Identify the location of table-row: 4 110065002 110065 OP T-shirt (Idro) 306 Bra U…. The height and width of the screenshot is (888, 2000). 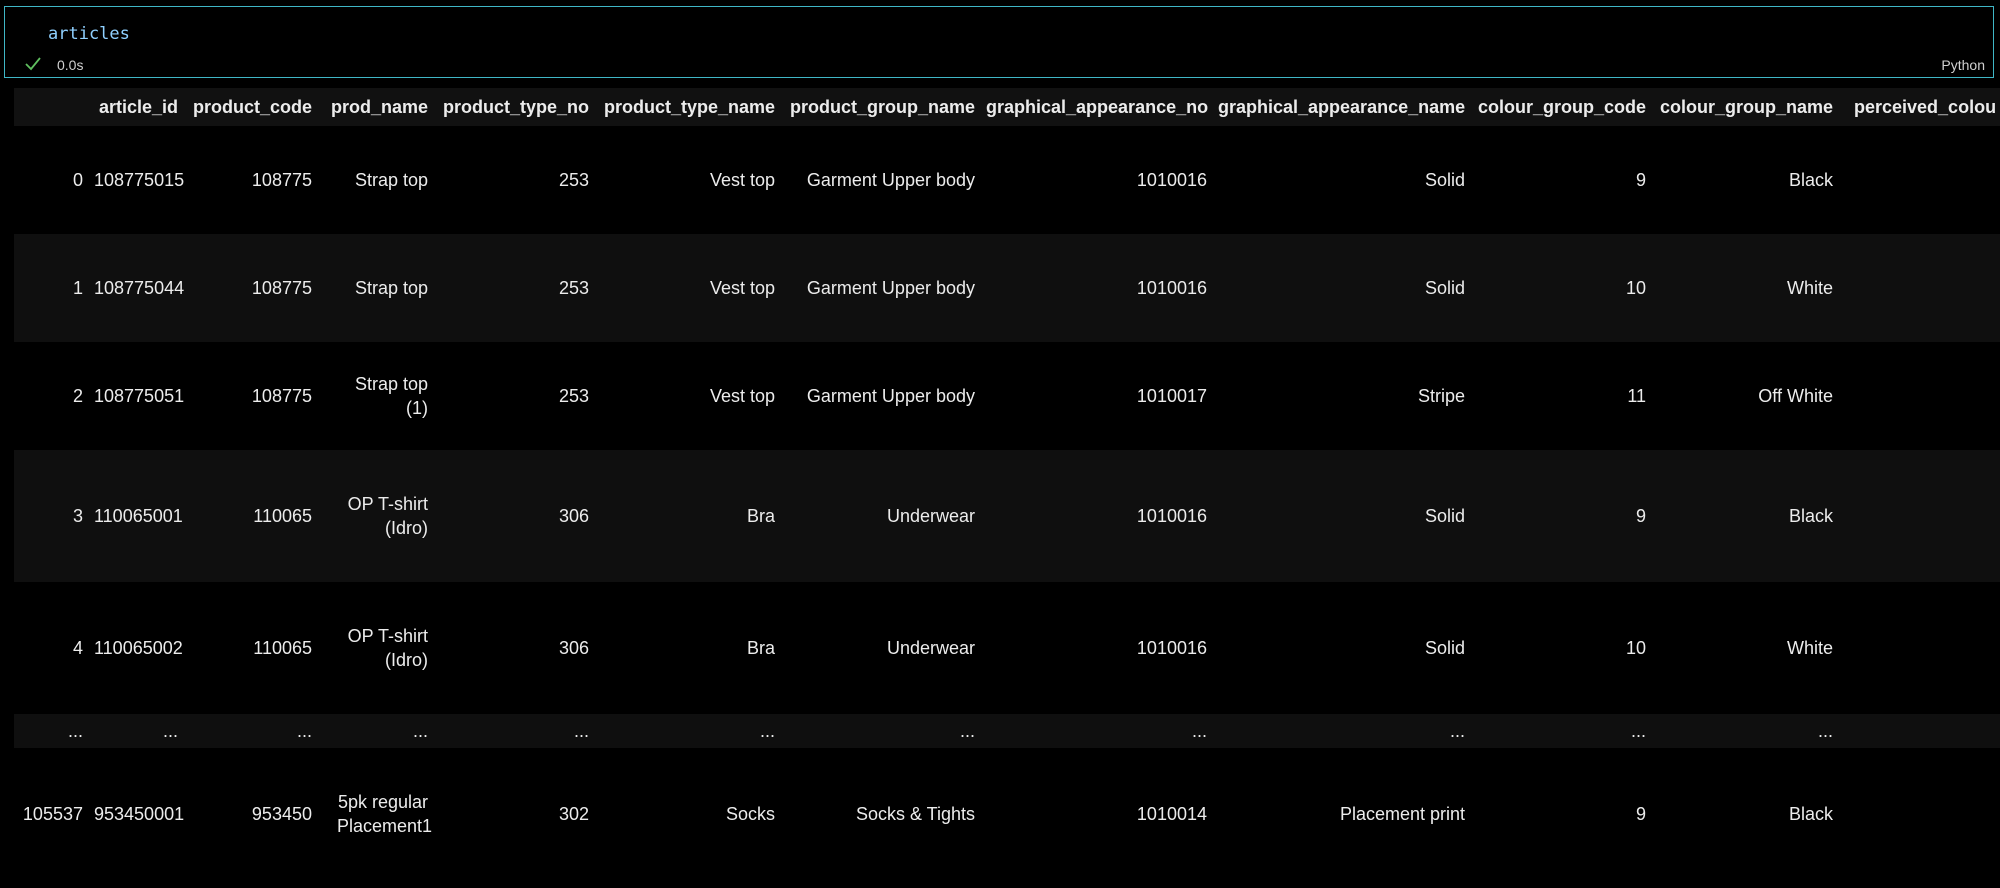
(1007, 648).